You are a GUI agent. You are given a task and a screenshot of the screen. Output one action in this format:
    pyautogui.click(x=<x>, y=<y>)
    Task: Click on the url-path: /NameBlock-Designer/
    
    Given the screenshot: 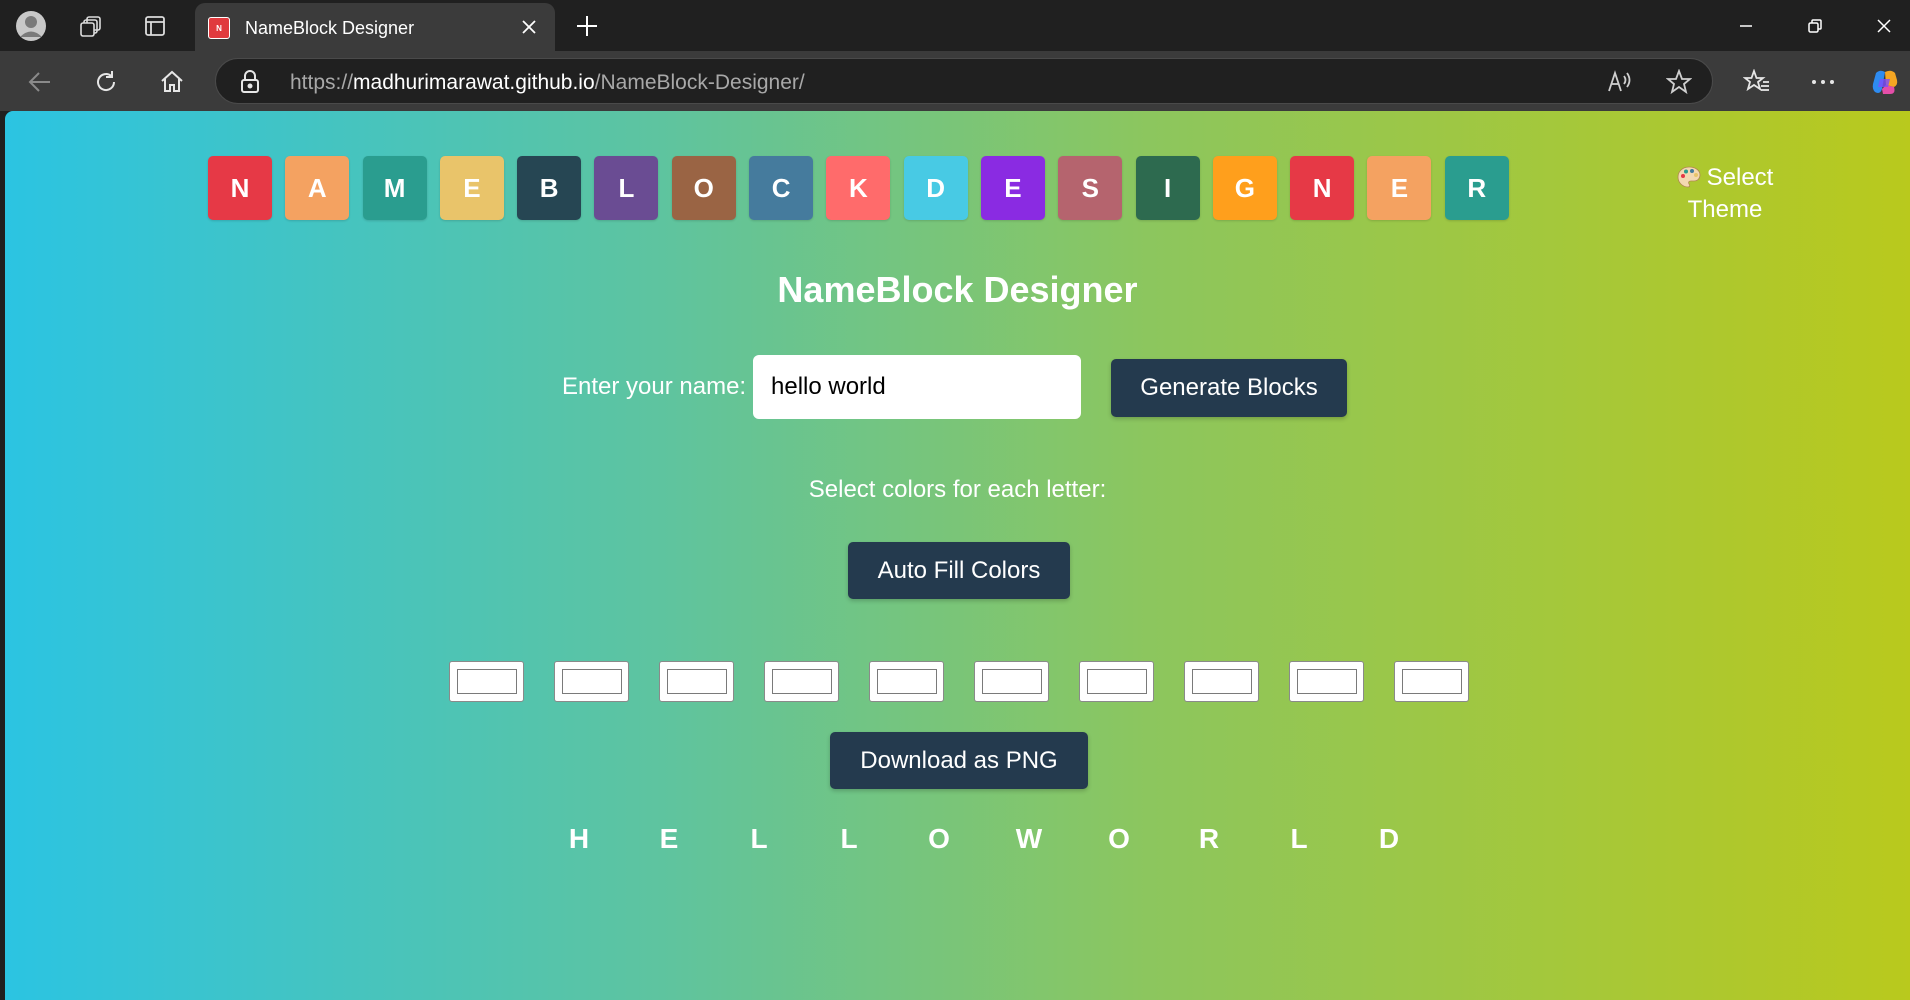 What is the action you would take?
    pyautogui.click(x=699, y=82)
    